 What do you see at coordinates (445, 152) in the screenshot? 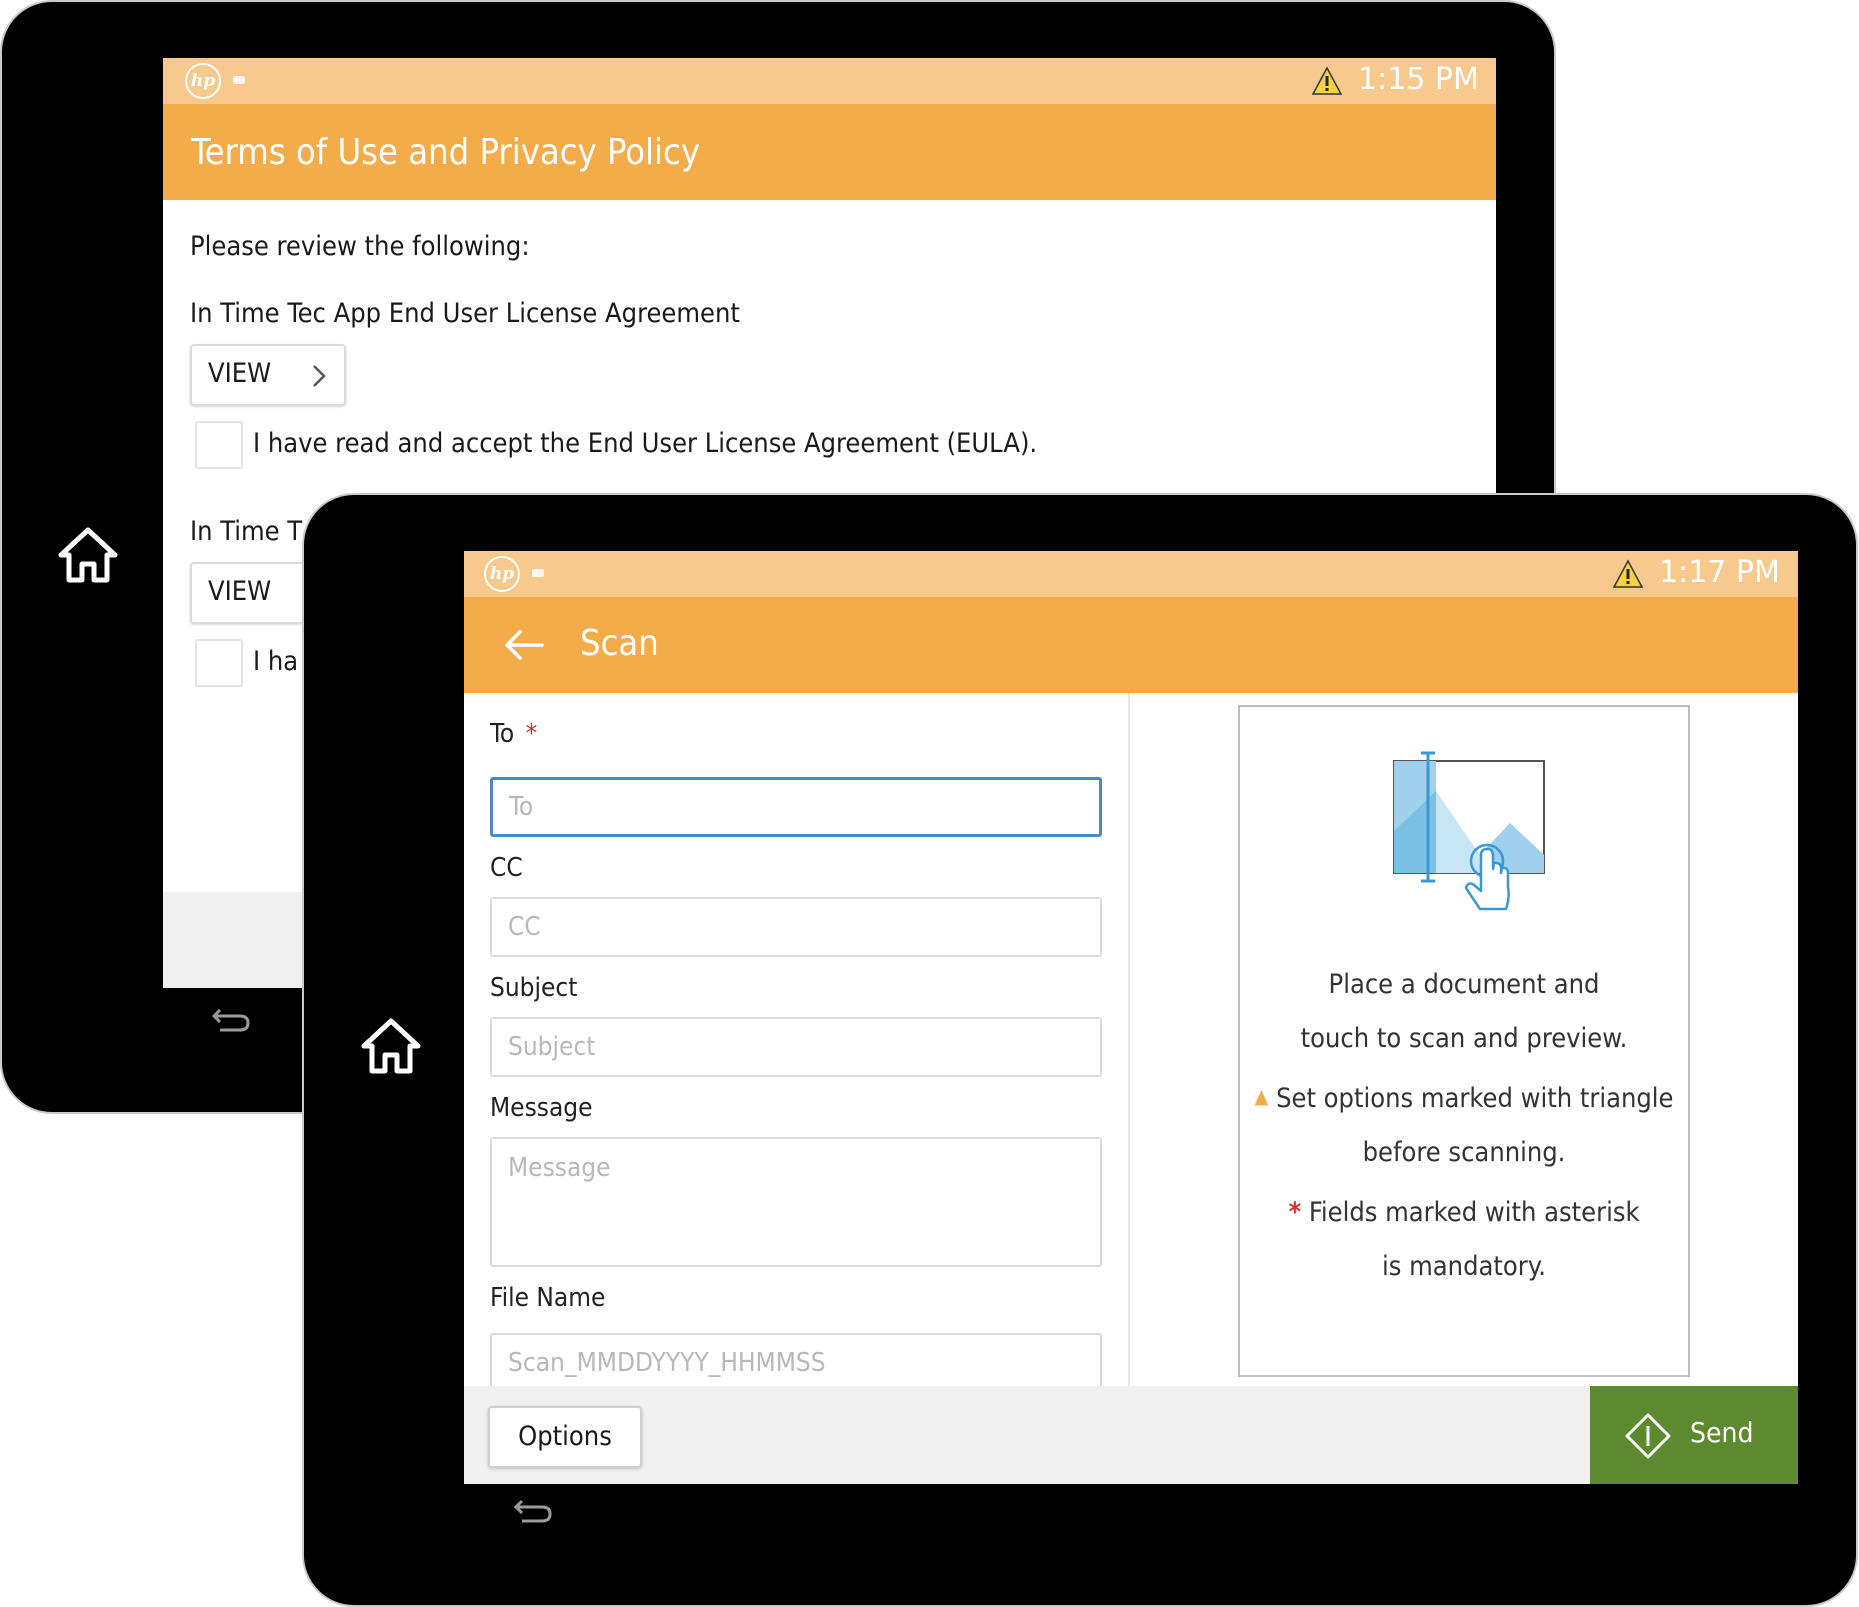
I see `page-title: Terms of Use and Privacy Policy` at bounding box center [445, 152].